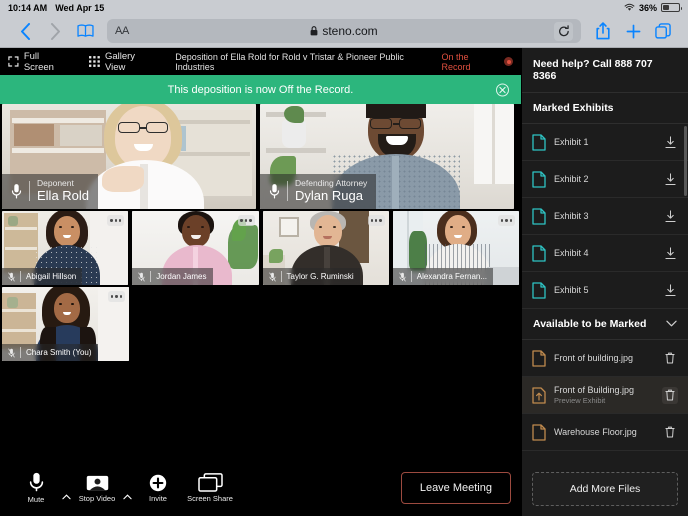 This screenshot has height=516, width=688. I want to click on exhibit-name: Exhibit 1, so click(571, 142).